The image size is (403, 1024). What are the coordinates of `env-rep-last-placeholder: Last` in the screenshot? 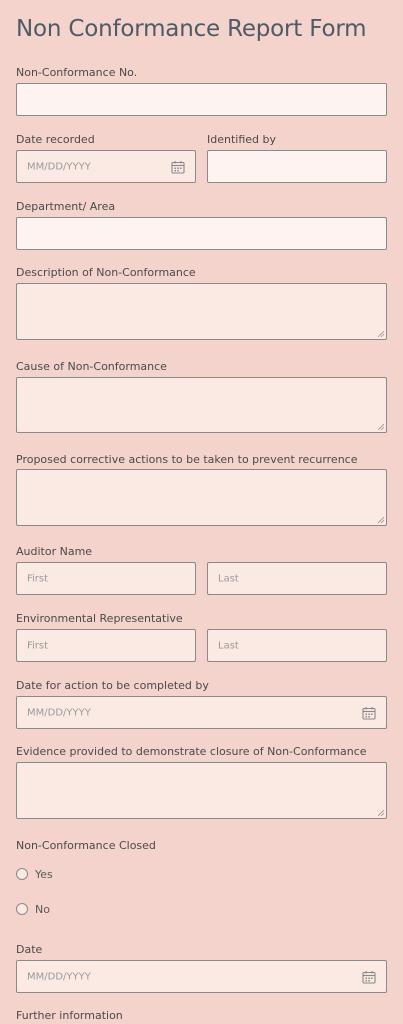 It's located at (228, 645).